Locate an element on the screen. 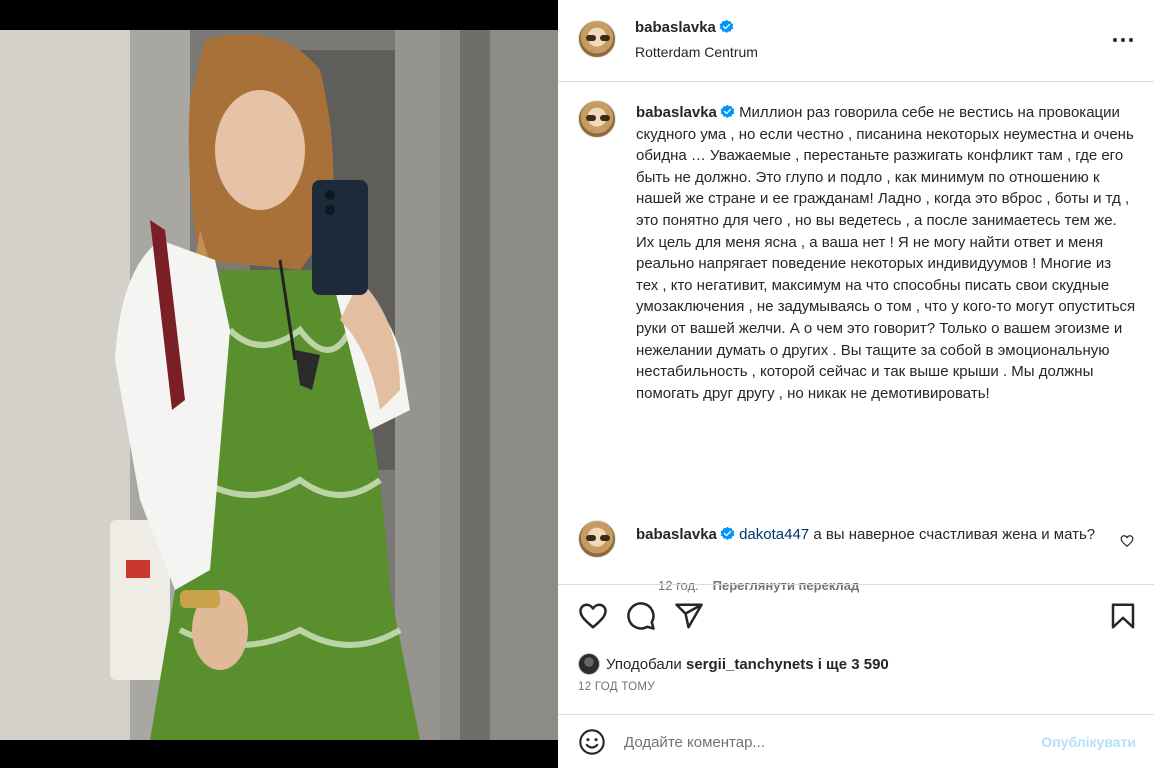 The width and height of the screenshot is (1154, 768). share-icon is located at coordinates (689, 616).